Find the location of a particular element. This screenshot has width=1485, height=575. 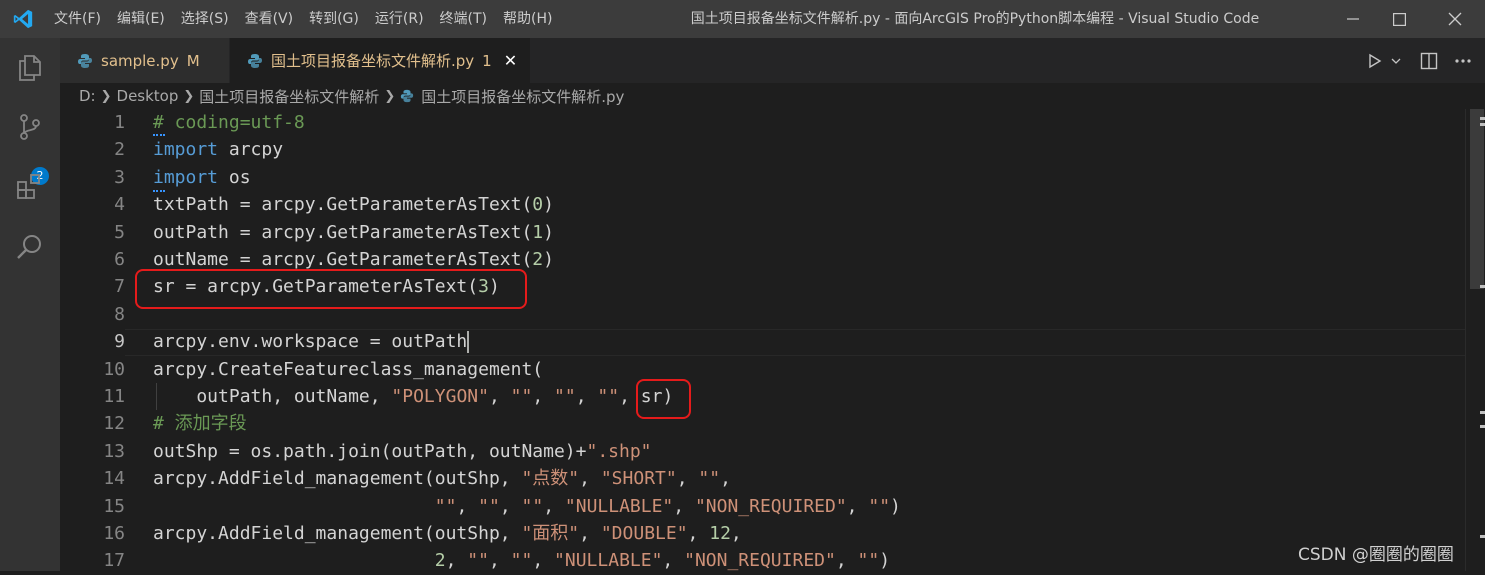

line-number: 16 is located at coordinates (114, 533).